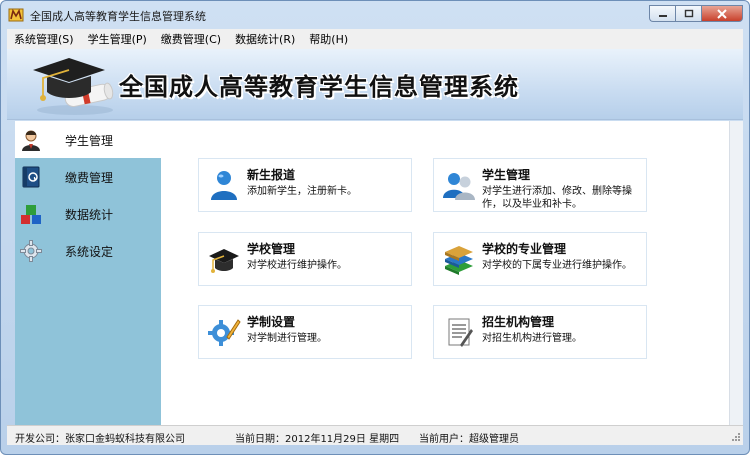 The image size is (750, 455). Describe the element at coordinates (16, 15) in the screenshot. I see `app-icon` at that location.